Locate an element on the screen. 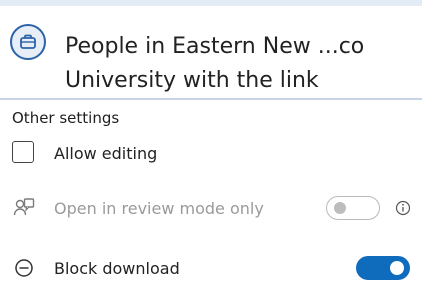  share-title-line1: People in Eastern New ...co is located at coordinates (215, 46).